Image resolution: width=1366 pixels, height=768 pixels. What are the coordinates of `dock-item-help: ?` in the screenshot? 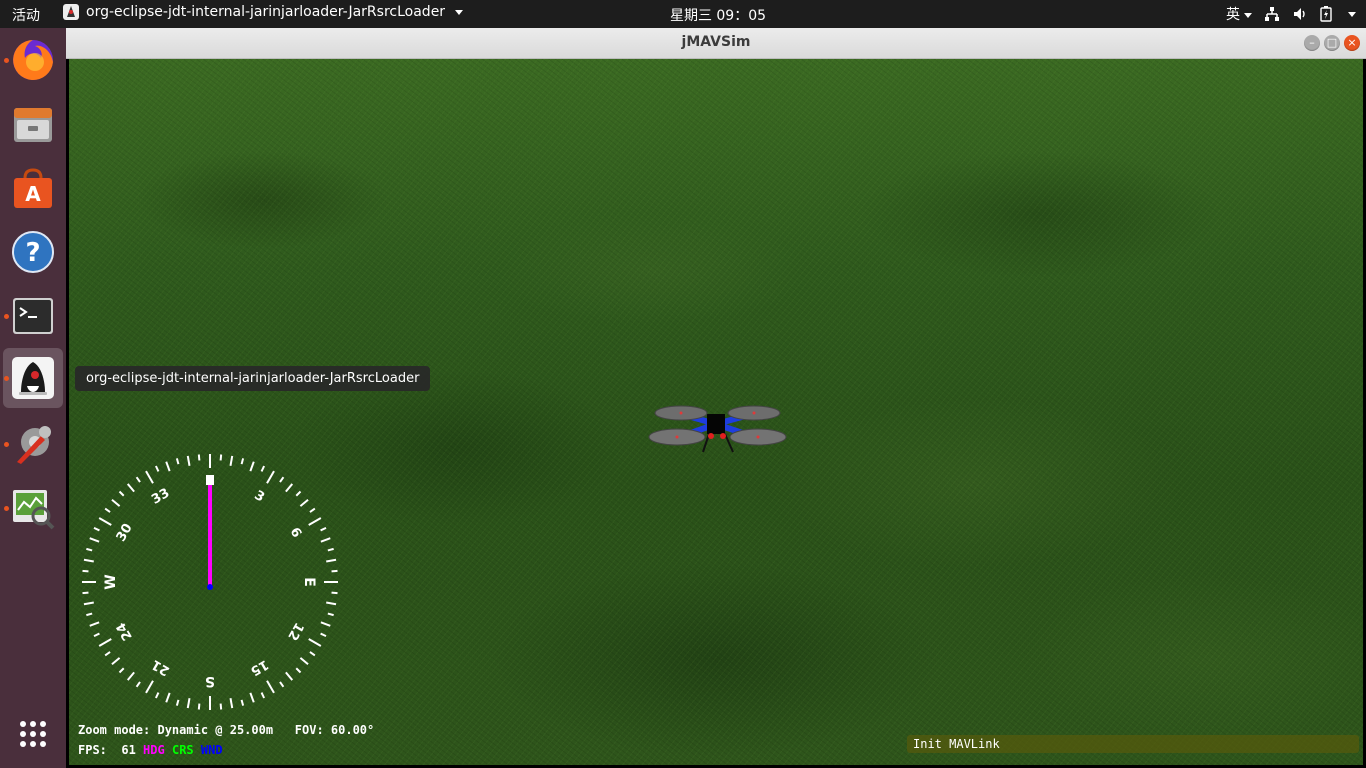 It's located at (33, 252).